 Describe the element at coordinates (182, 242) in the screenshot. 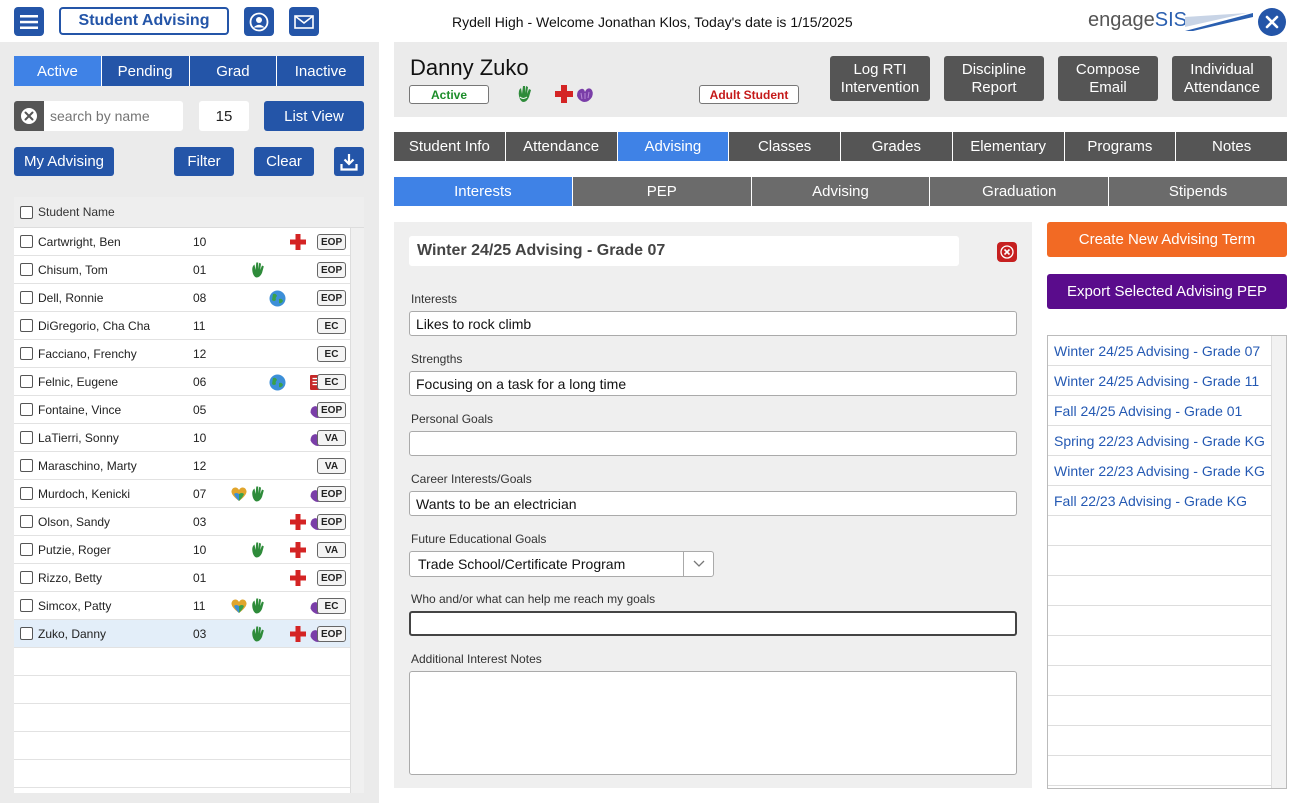

I see `student-row: Cartwright, Ben 10 EOP` at that location.